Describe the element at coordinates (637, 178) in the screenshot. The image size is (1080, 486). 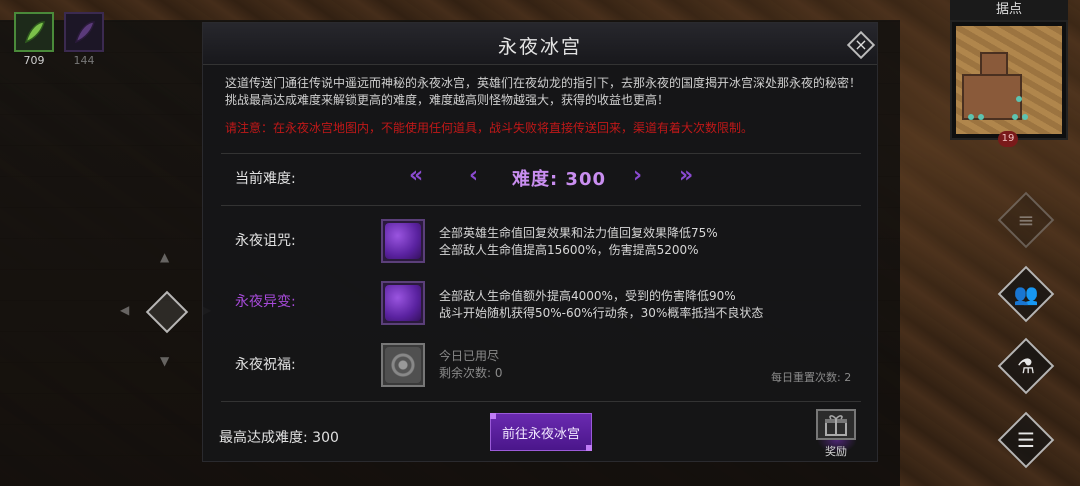
I see `difficulty-next-button: ›` at that location.